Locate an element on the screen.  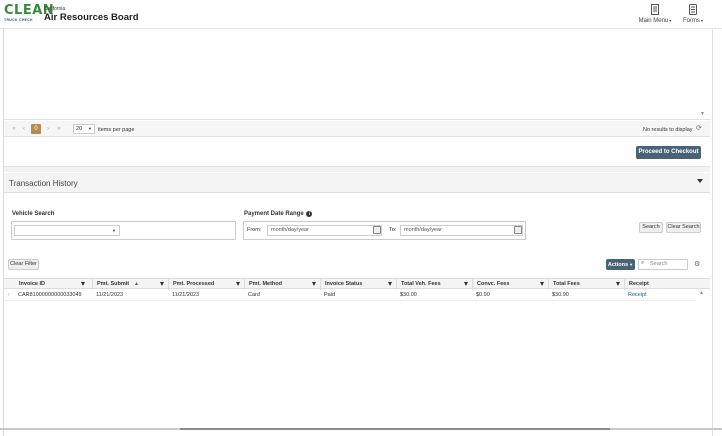
col-total-fees: Total Fees is located at coordinates (586, 284).